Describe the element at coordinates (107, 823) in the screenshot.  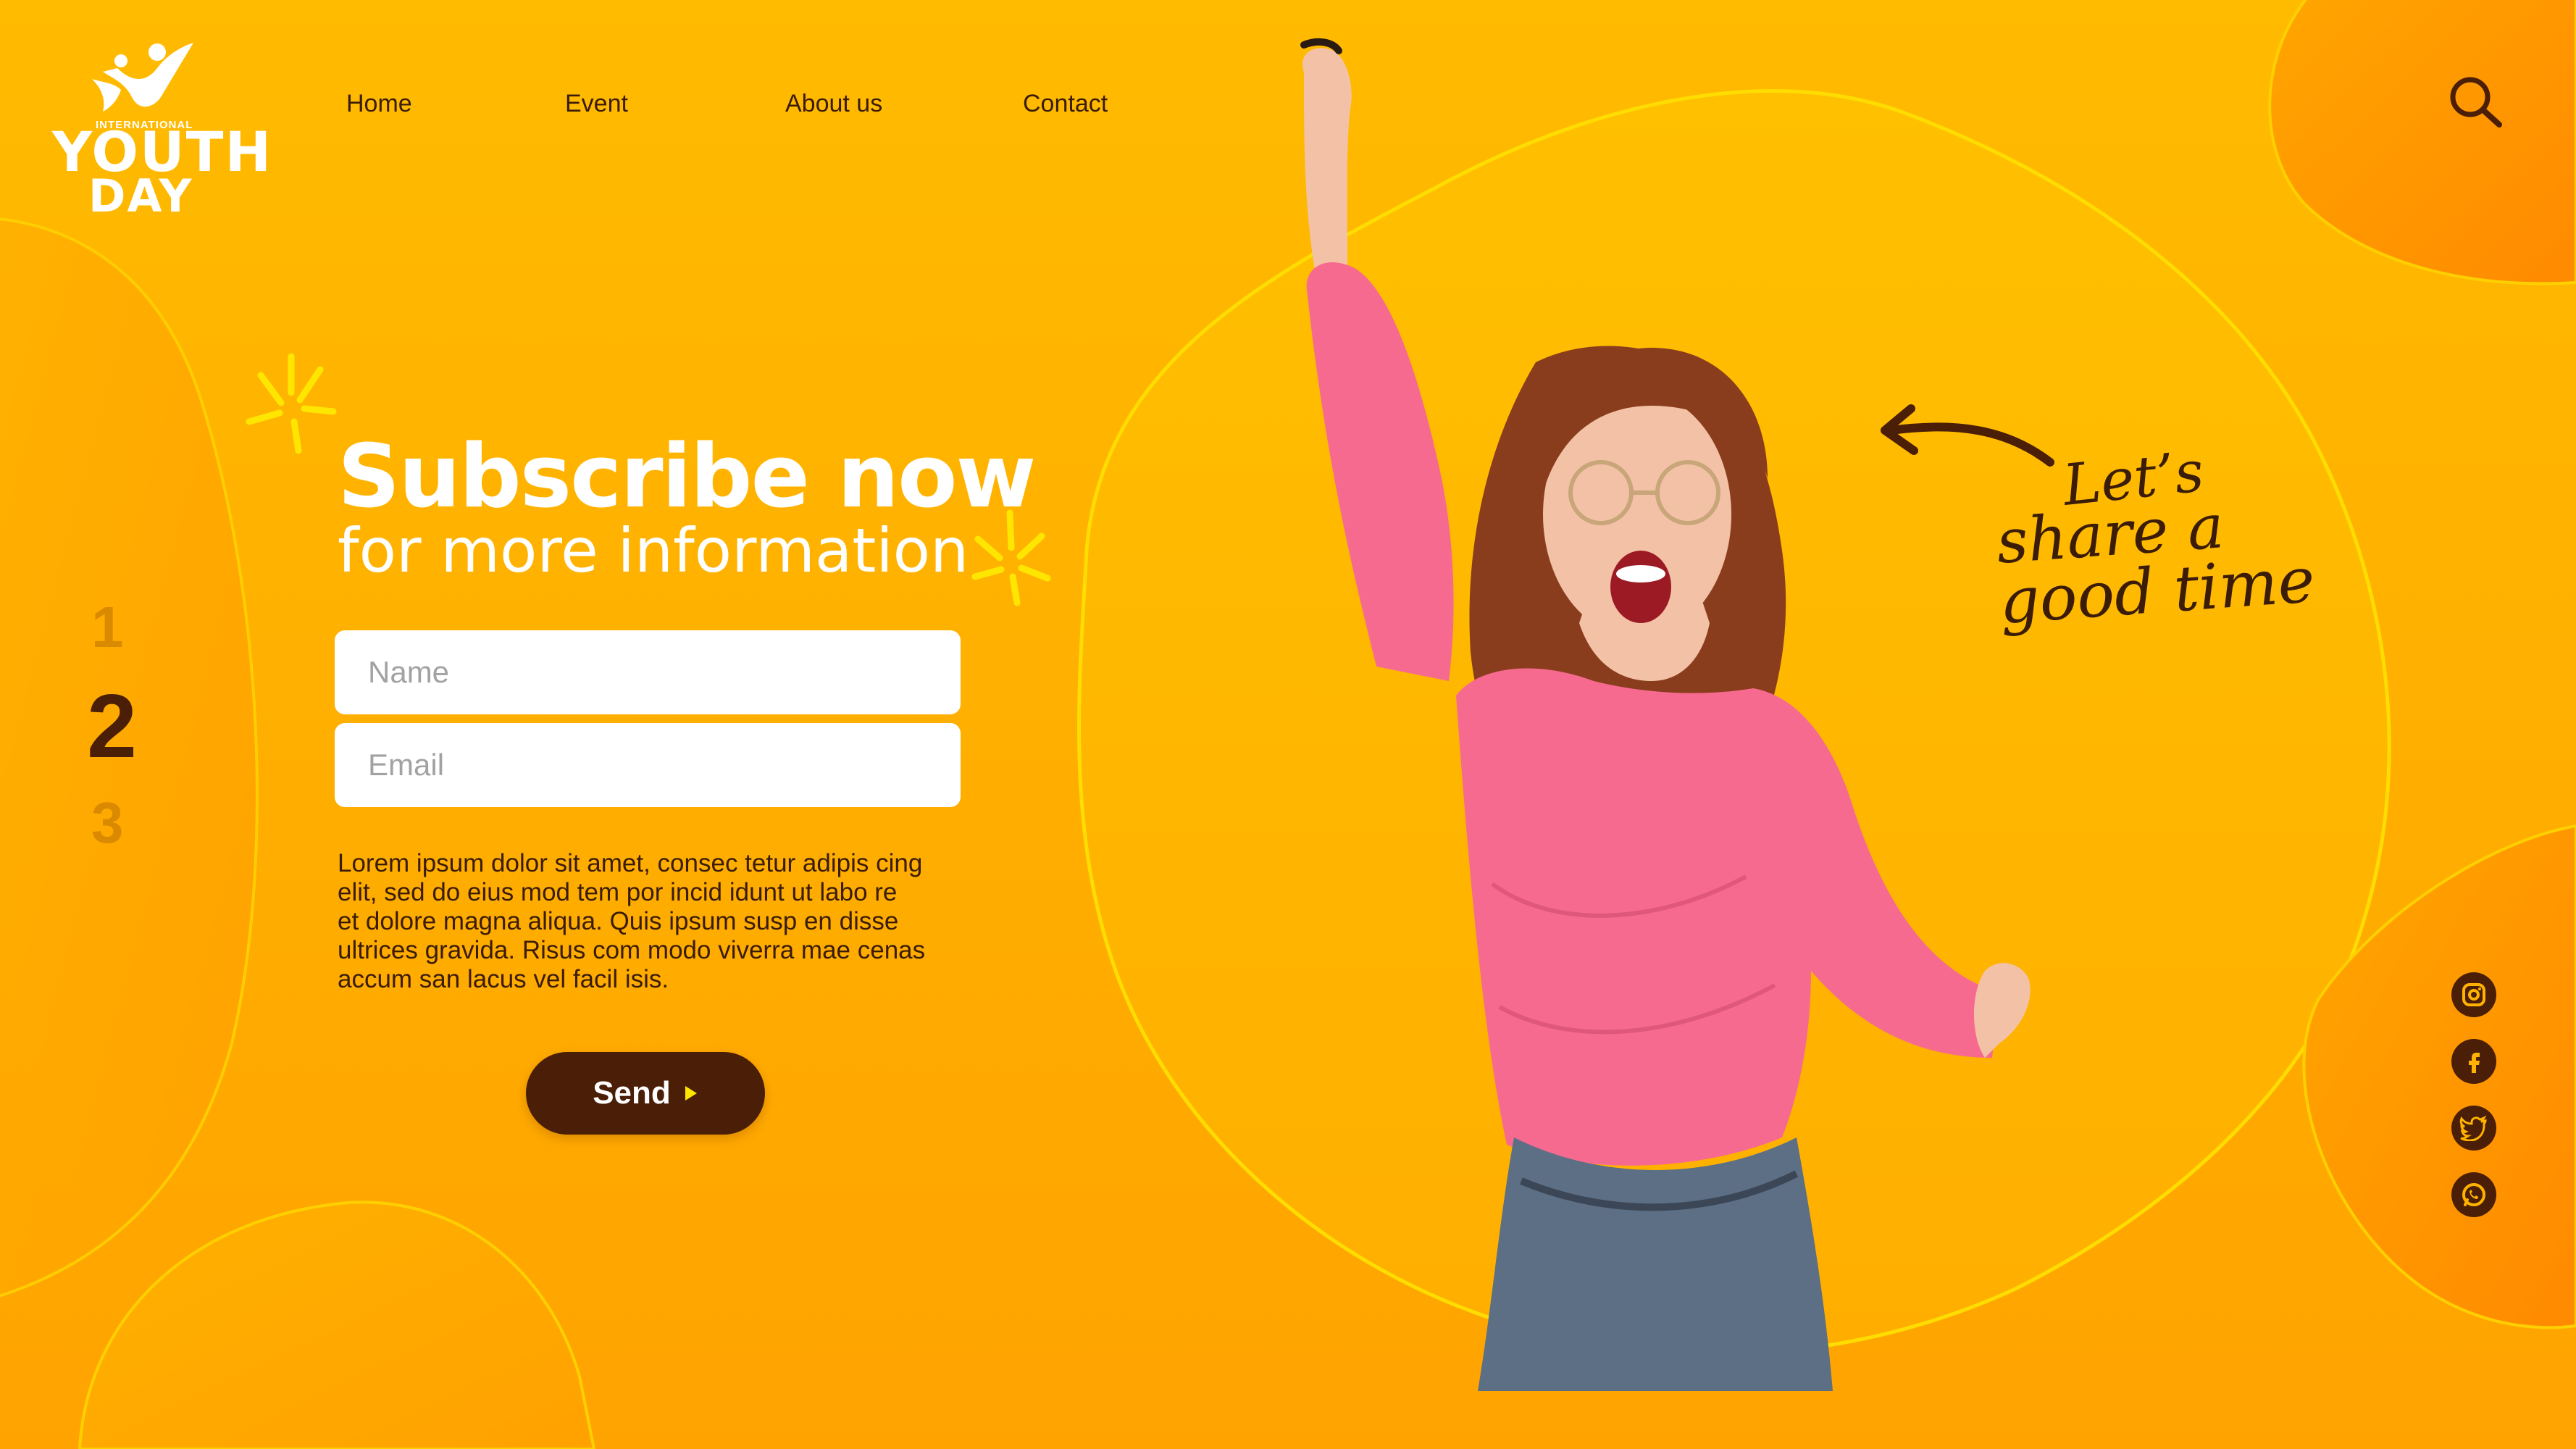
I see `pager-item-3: 3` at that location.